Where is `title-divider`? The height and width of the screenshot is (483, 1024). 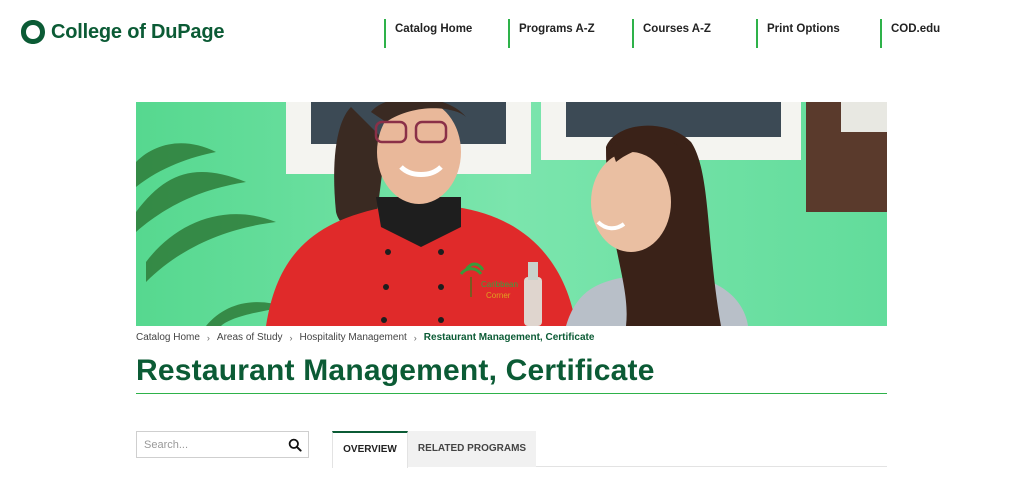 title-divider is located at coordinates (511, 393).